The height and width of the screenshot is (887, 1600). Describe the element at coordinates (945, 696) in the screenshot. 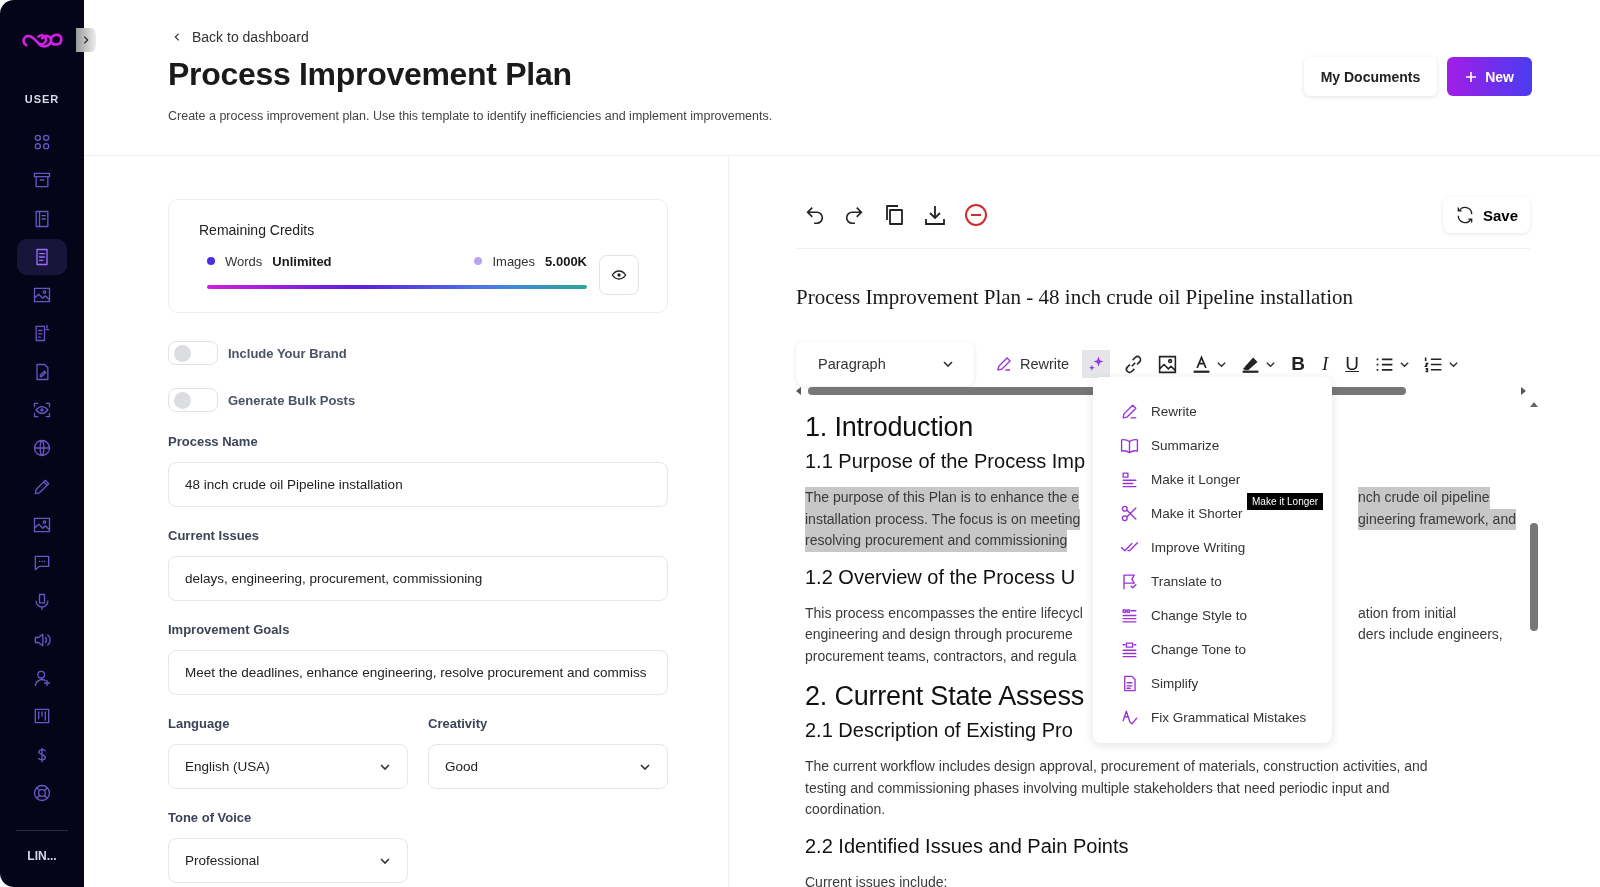

I see `document-heading: 2. Current State Assess` at that location.